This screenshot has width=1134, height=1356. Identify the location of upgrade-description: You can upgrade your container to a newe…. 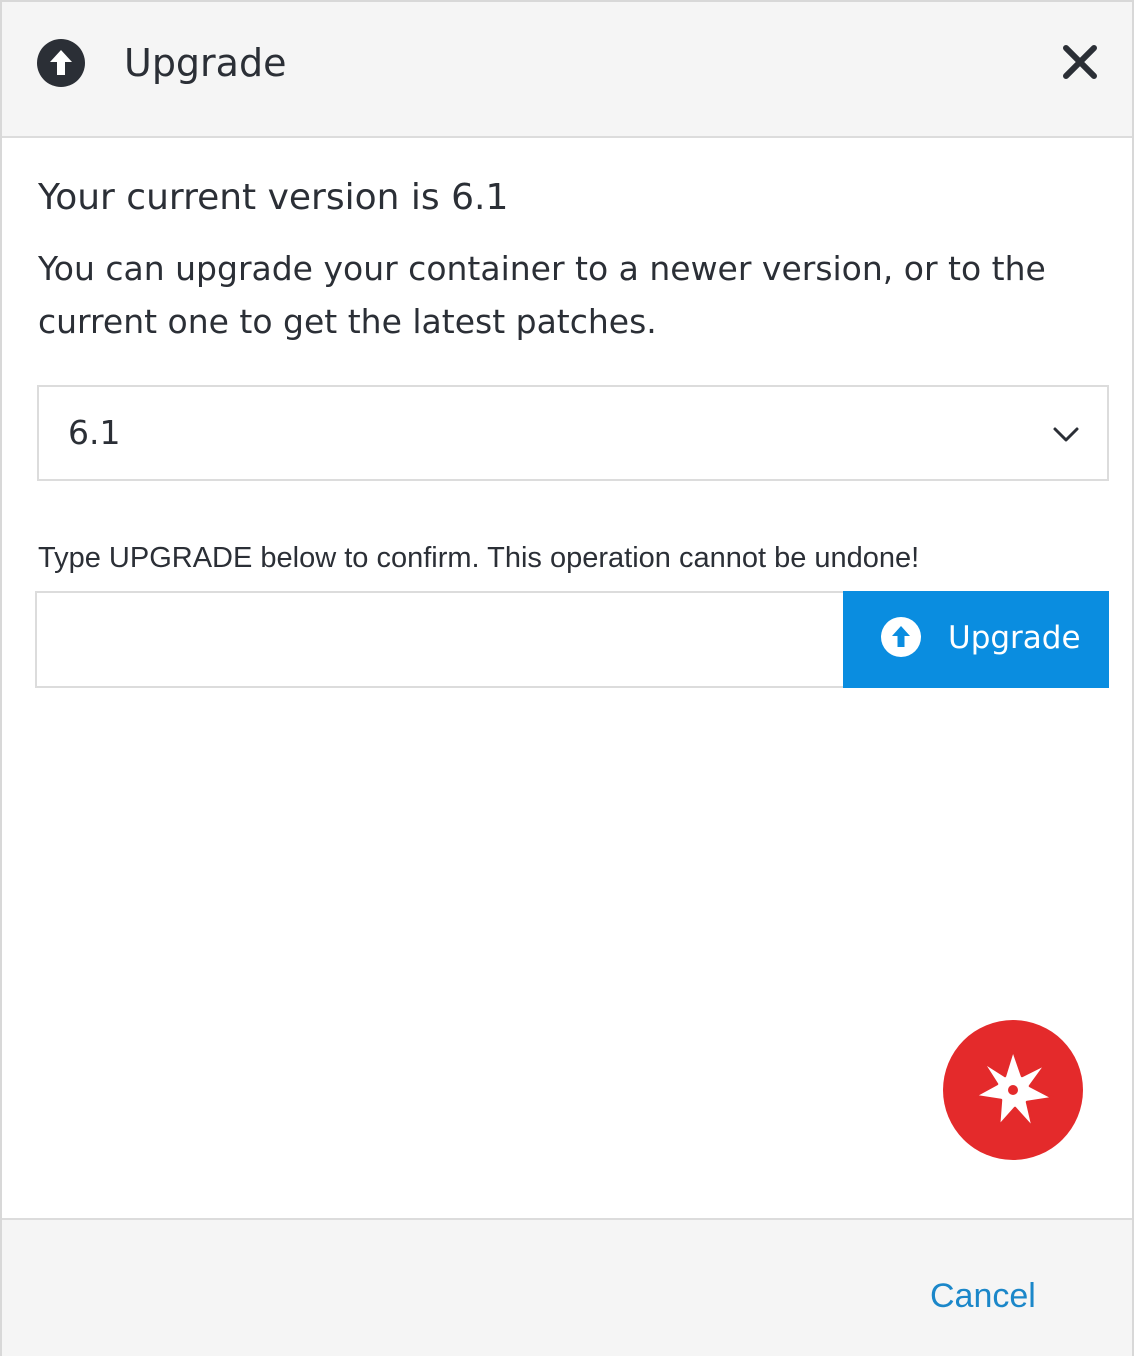
(542, 295).